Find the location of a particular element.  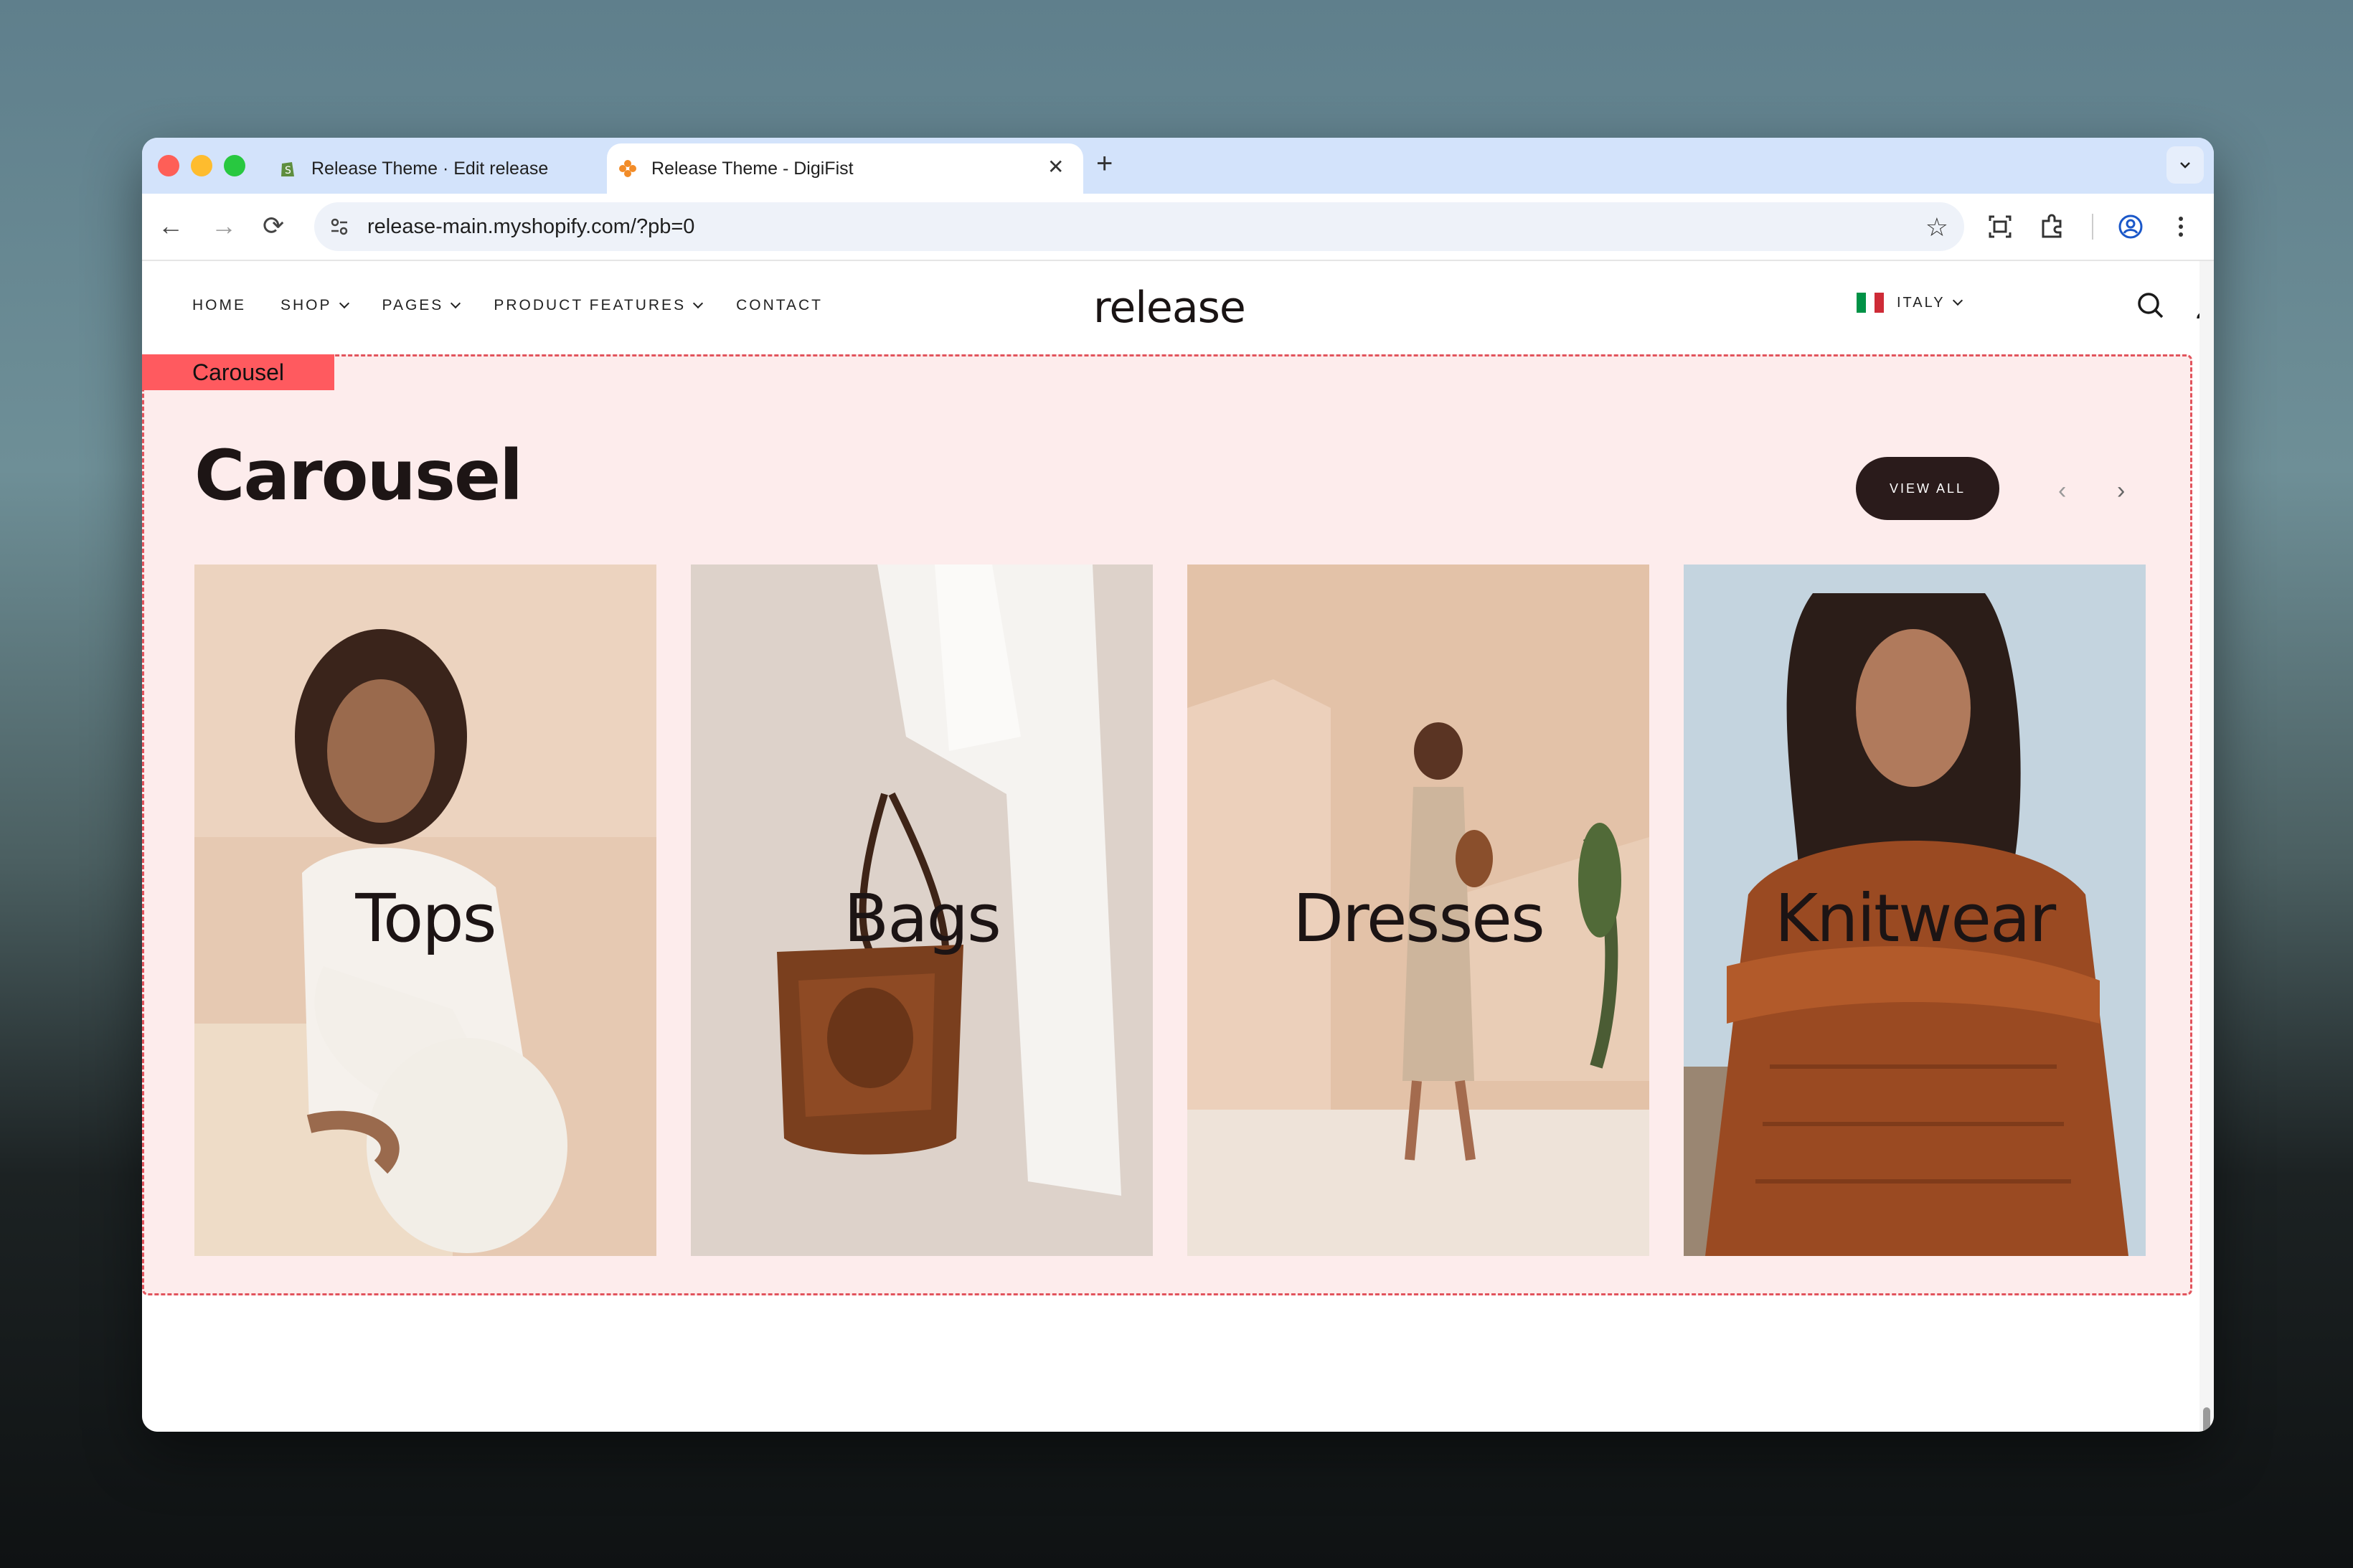

section-editor-tag: Carousel is located at coordinates (238, 372).